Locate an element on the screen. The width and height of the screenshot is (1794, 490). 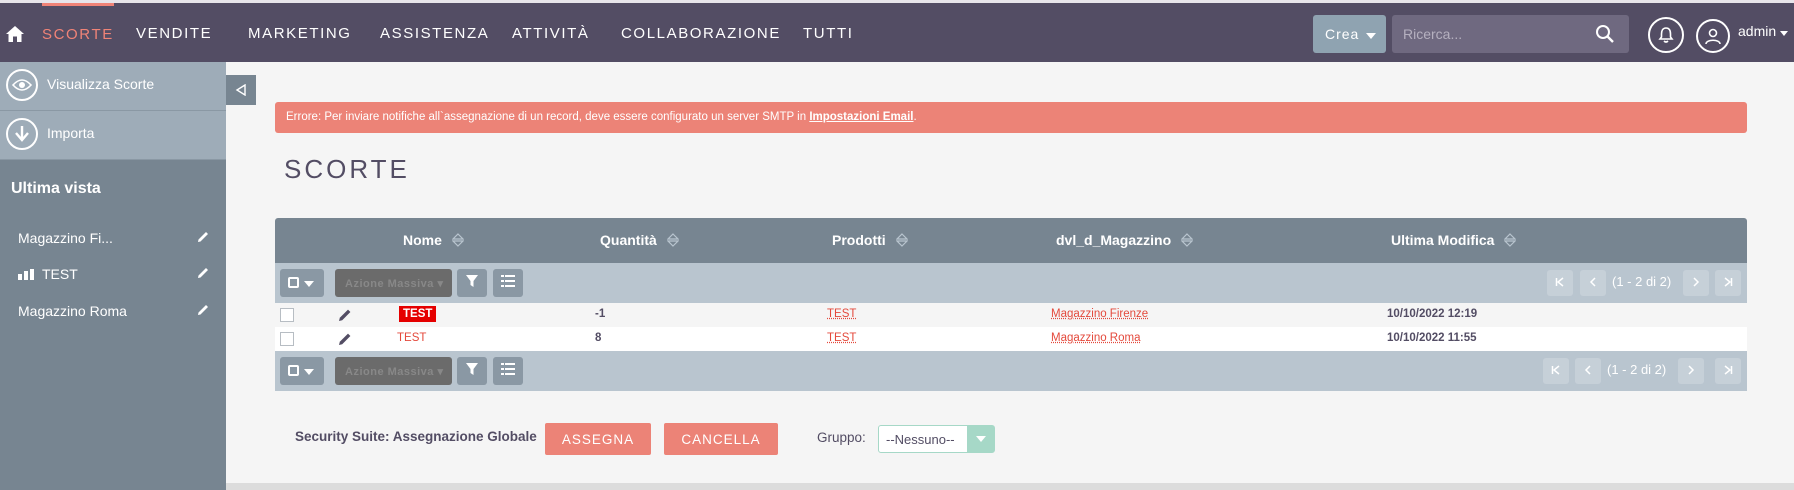
nav-collaborazione: COLLABORAZIONE is located at coordinates (701, 32).